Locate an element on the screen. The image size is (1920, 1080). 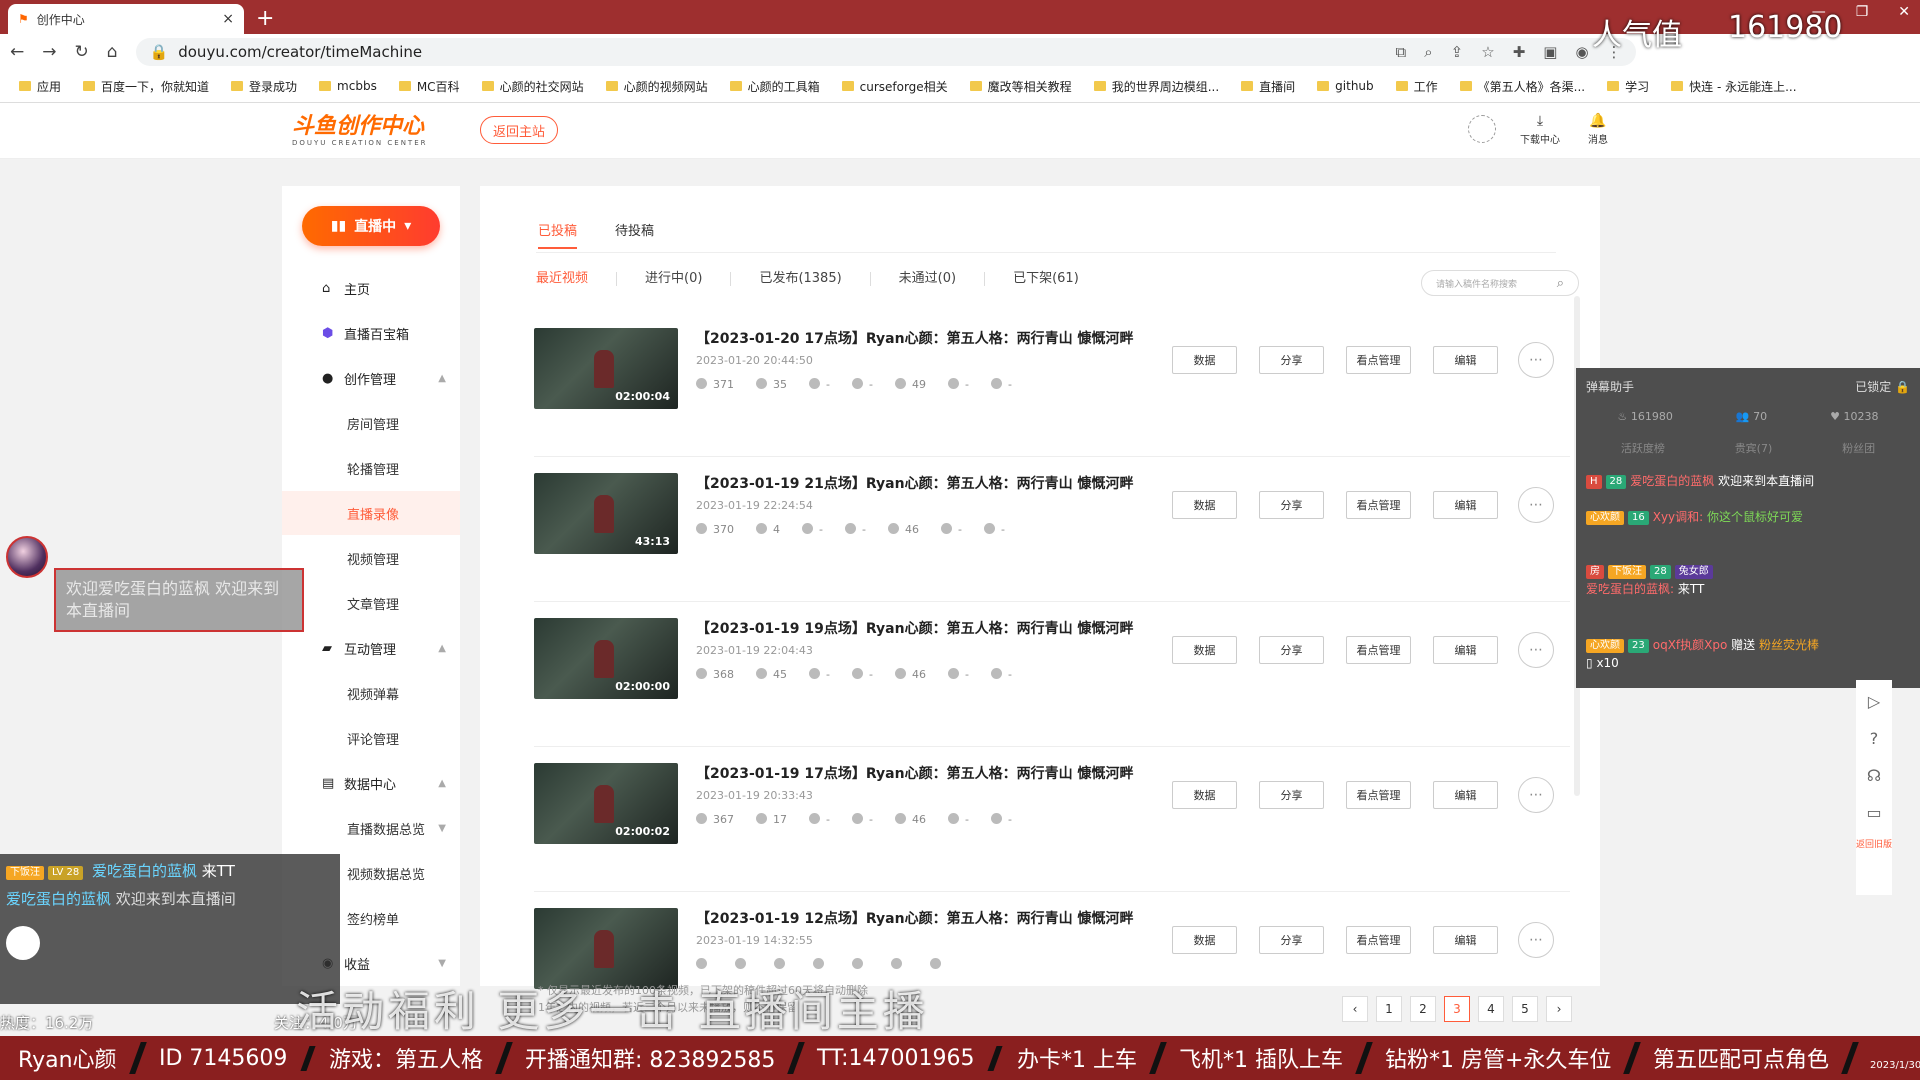
zoom-icon: ⌕ is located at coordinates (1428, 52).